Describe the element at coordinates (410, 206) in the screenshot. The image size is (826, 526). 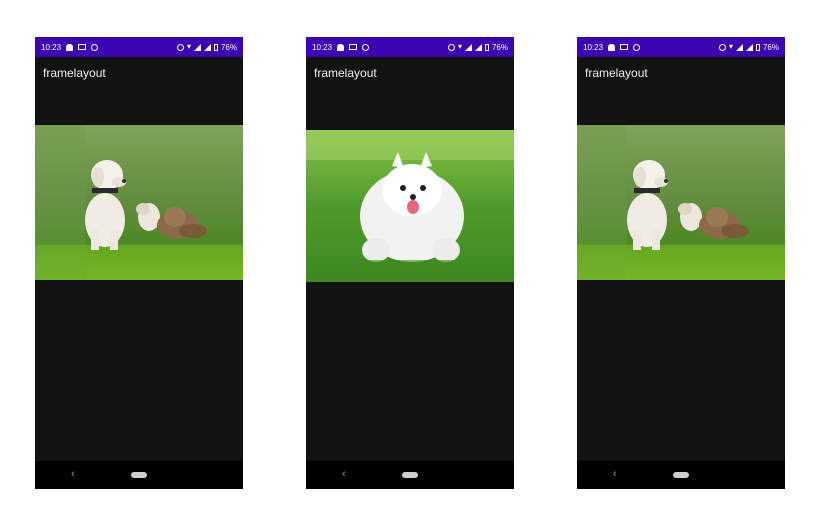
I see `white-pomeranian-photo` at that location.